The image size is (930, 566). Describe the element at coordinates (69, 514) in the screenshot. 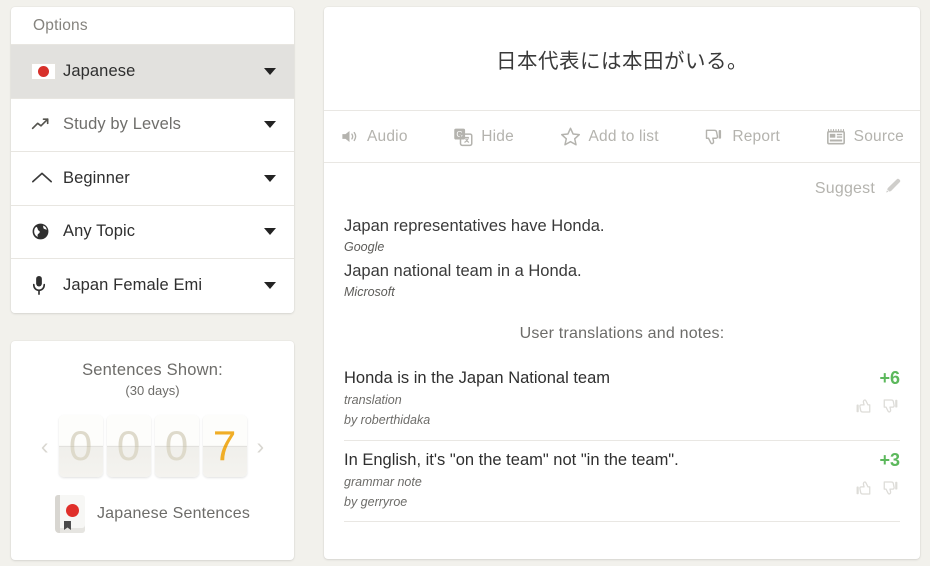

I see `japanese-book-icon` at that location.